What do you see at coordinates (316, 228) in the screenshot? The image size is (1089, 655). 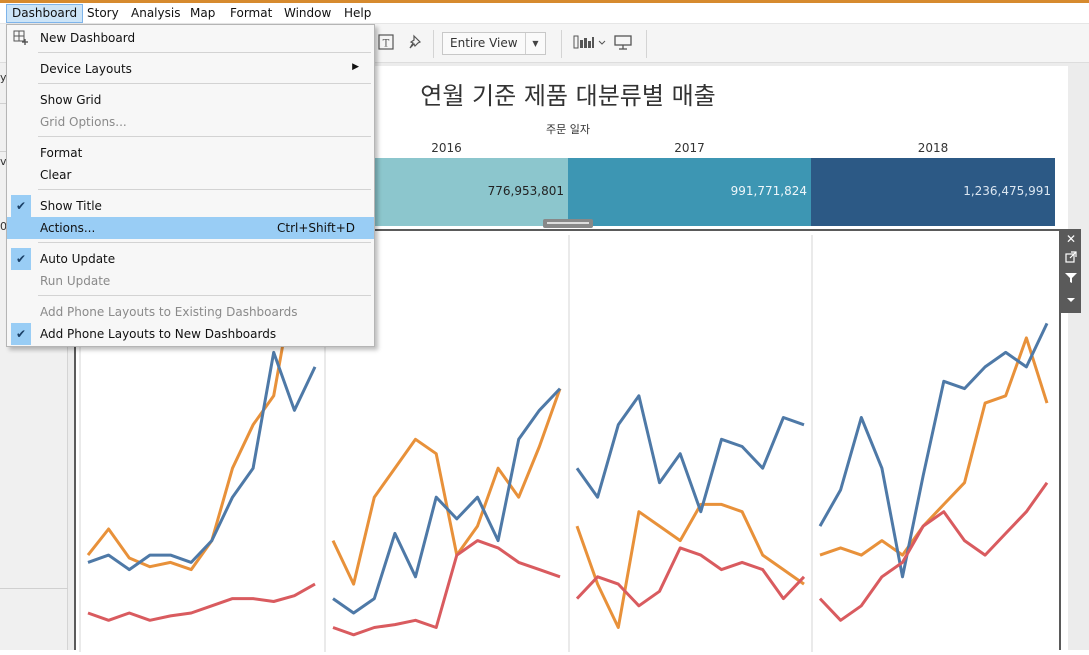 I see `menu-item-shortcut: Ctrl+Shift+D` at bounding box center [316, 228].